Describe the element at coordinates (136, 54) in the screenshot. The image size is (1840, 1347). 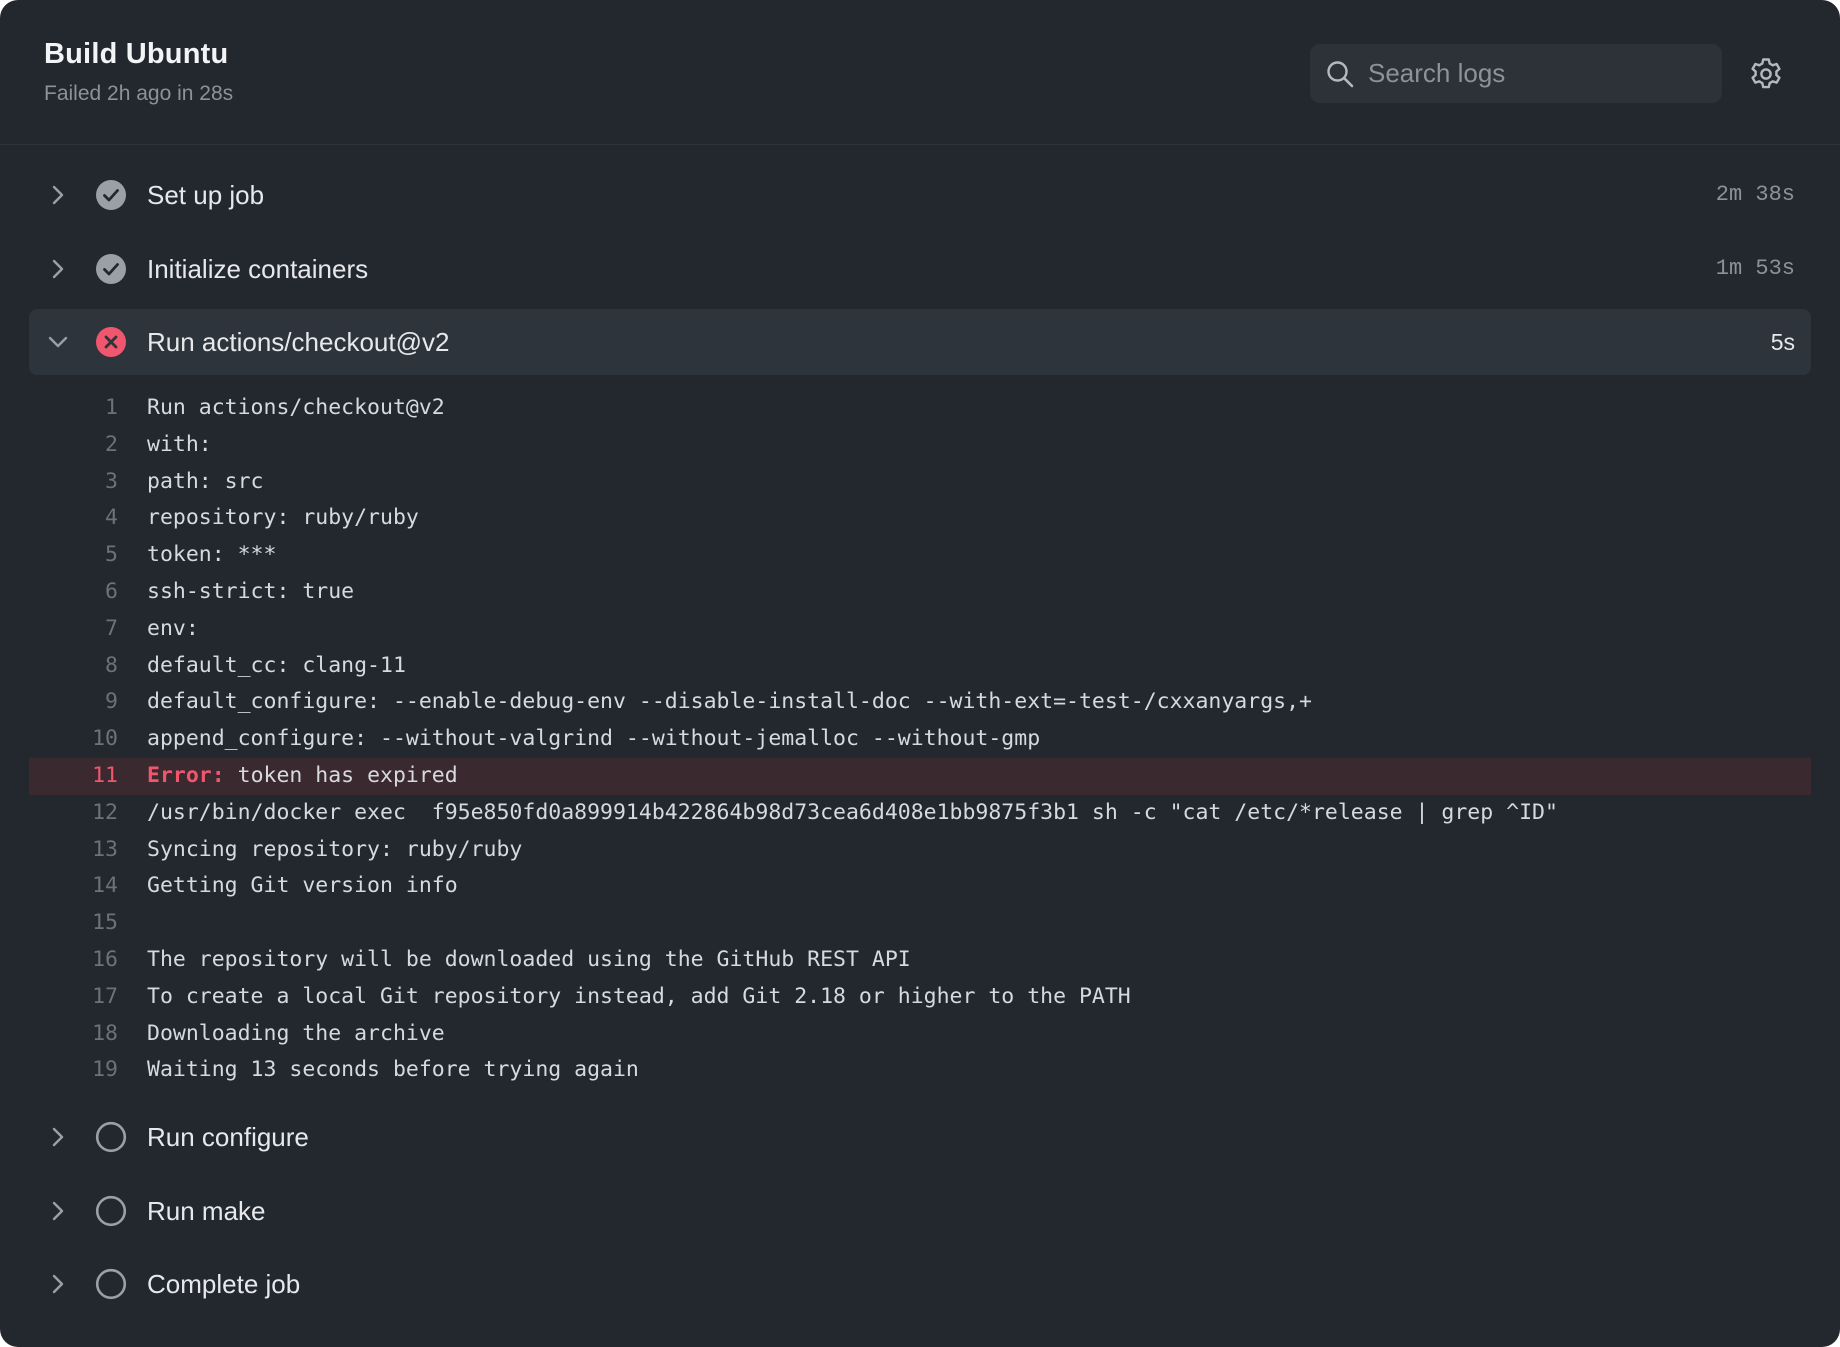
I see `page-title: Build Ubuntu` at that location.